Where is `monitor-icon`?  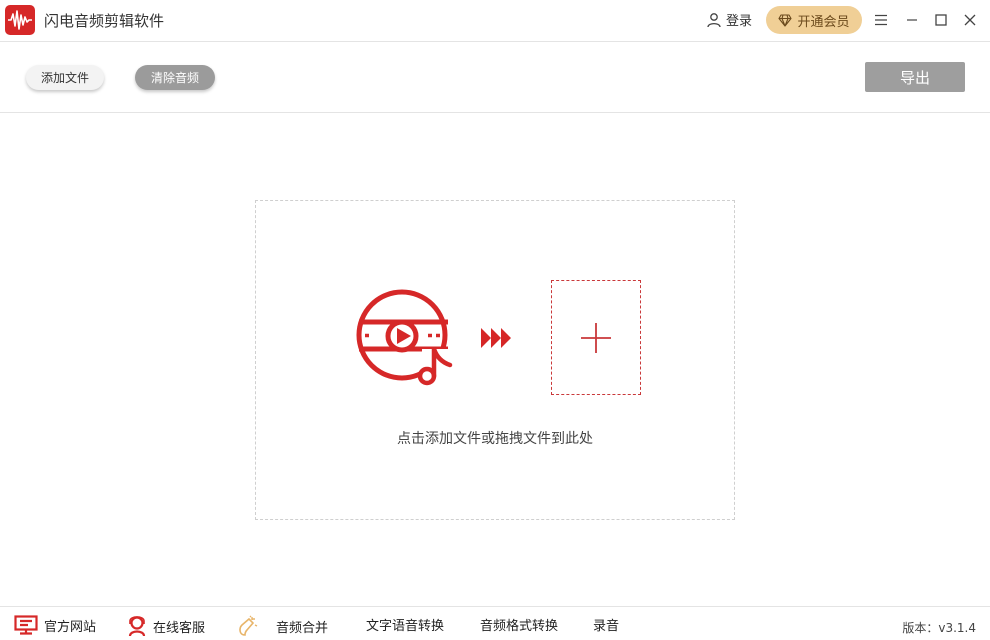
monitor-icon is located at coordinates (26, 625).